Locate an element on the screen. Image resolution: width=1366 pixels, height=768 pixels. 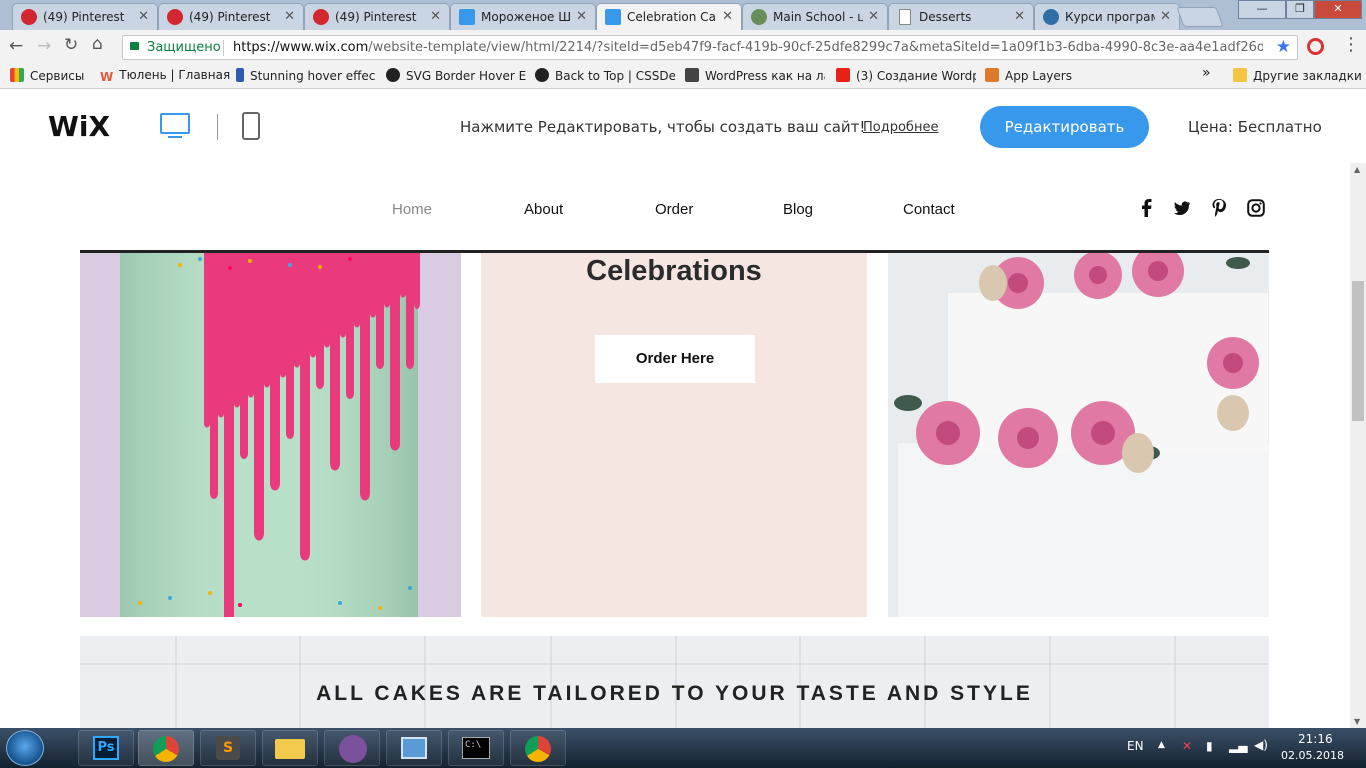
taskbar-photoshop: Ps is located at coordinates (106, 748).